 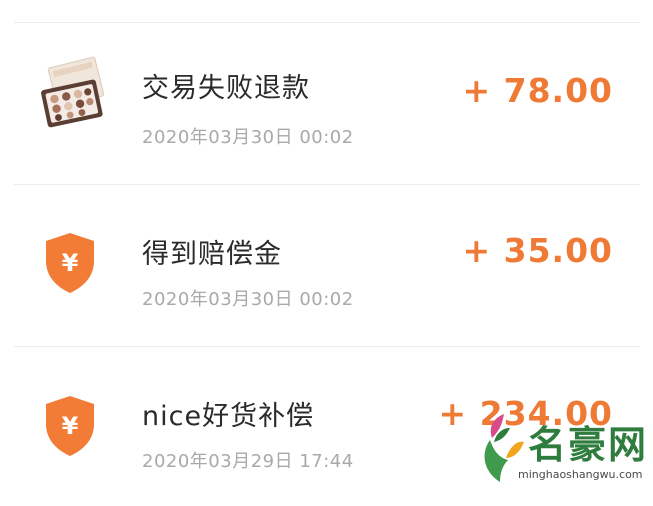 I want to click on watermark: 名豪网 minghaoshangwu.com, so click(x=559, y=450).